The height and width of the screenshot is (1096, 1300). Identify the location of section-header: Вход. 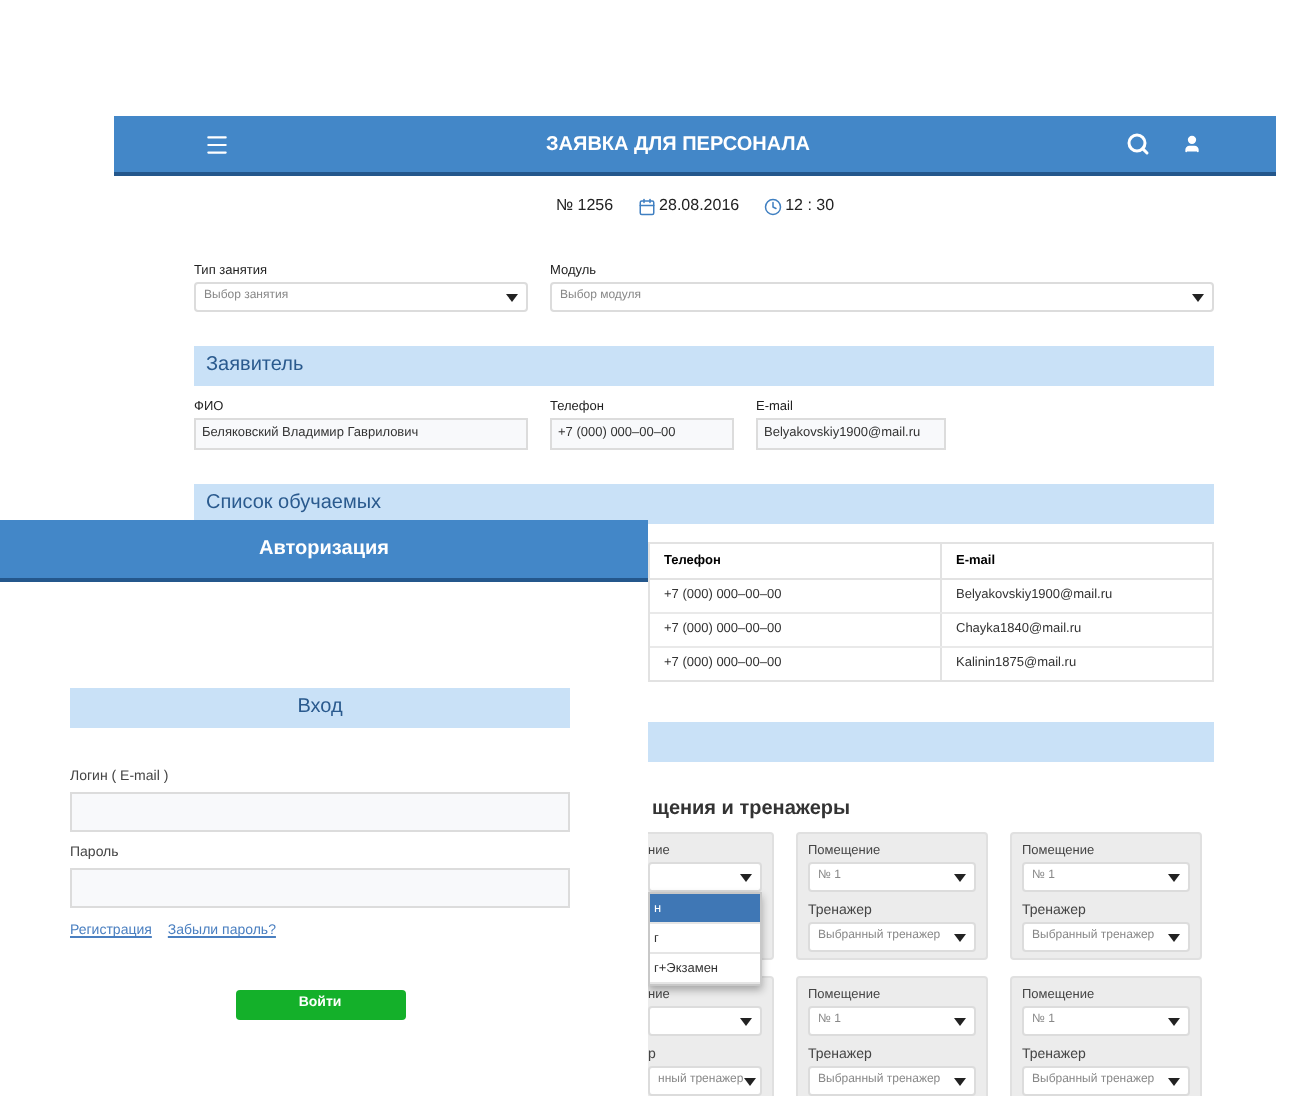
(320, 708).